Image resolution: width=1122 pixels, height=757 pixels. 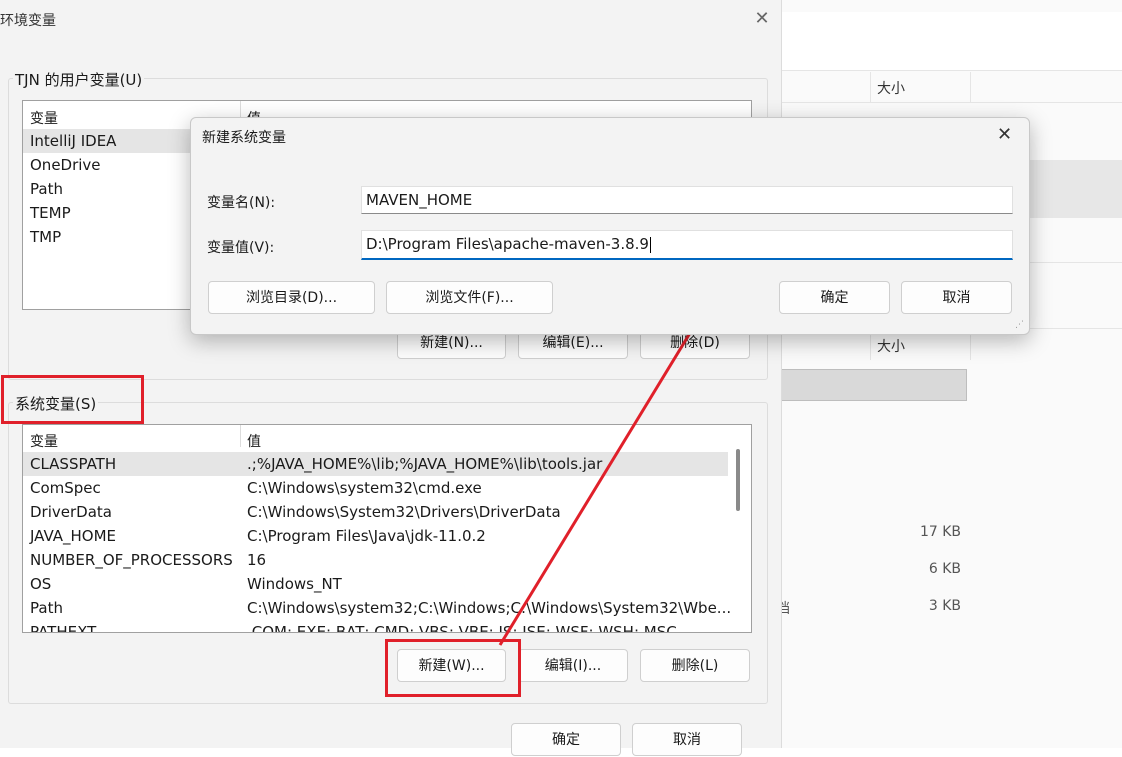 I want to click on resize-grip-icon: ⋰, so click(x=1019, y=325).